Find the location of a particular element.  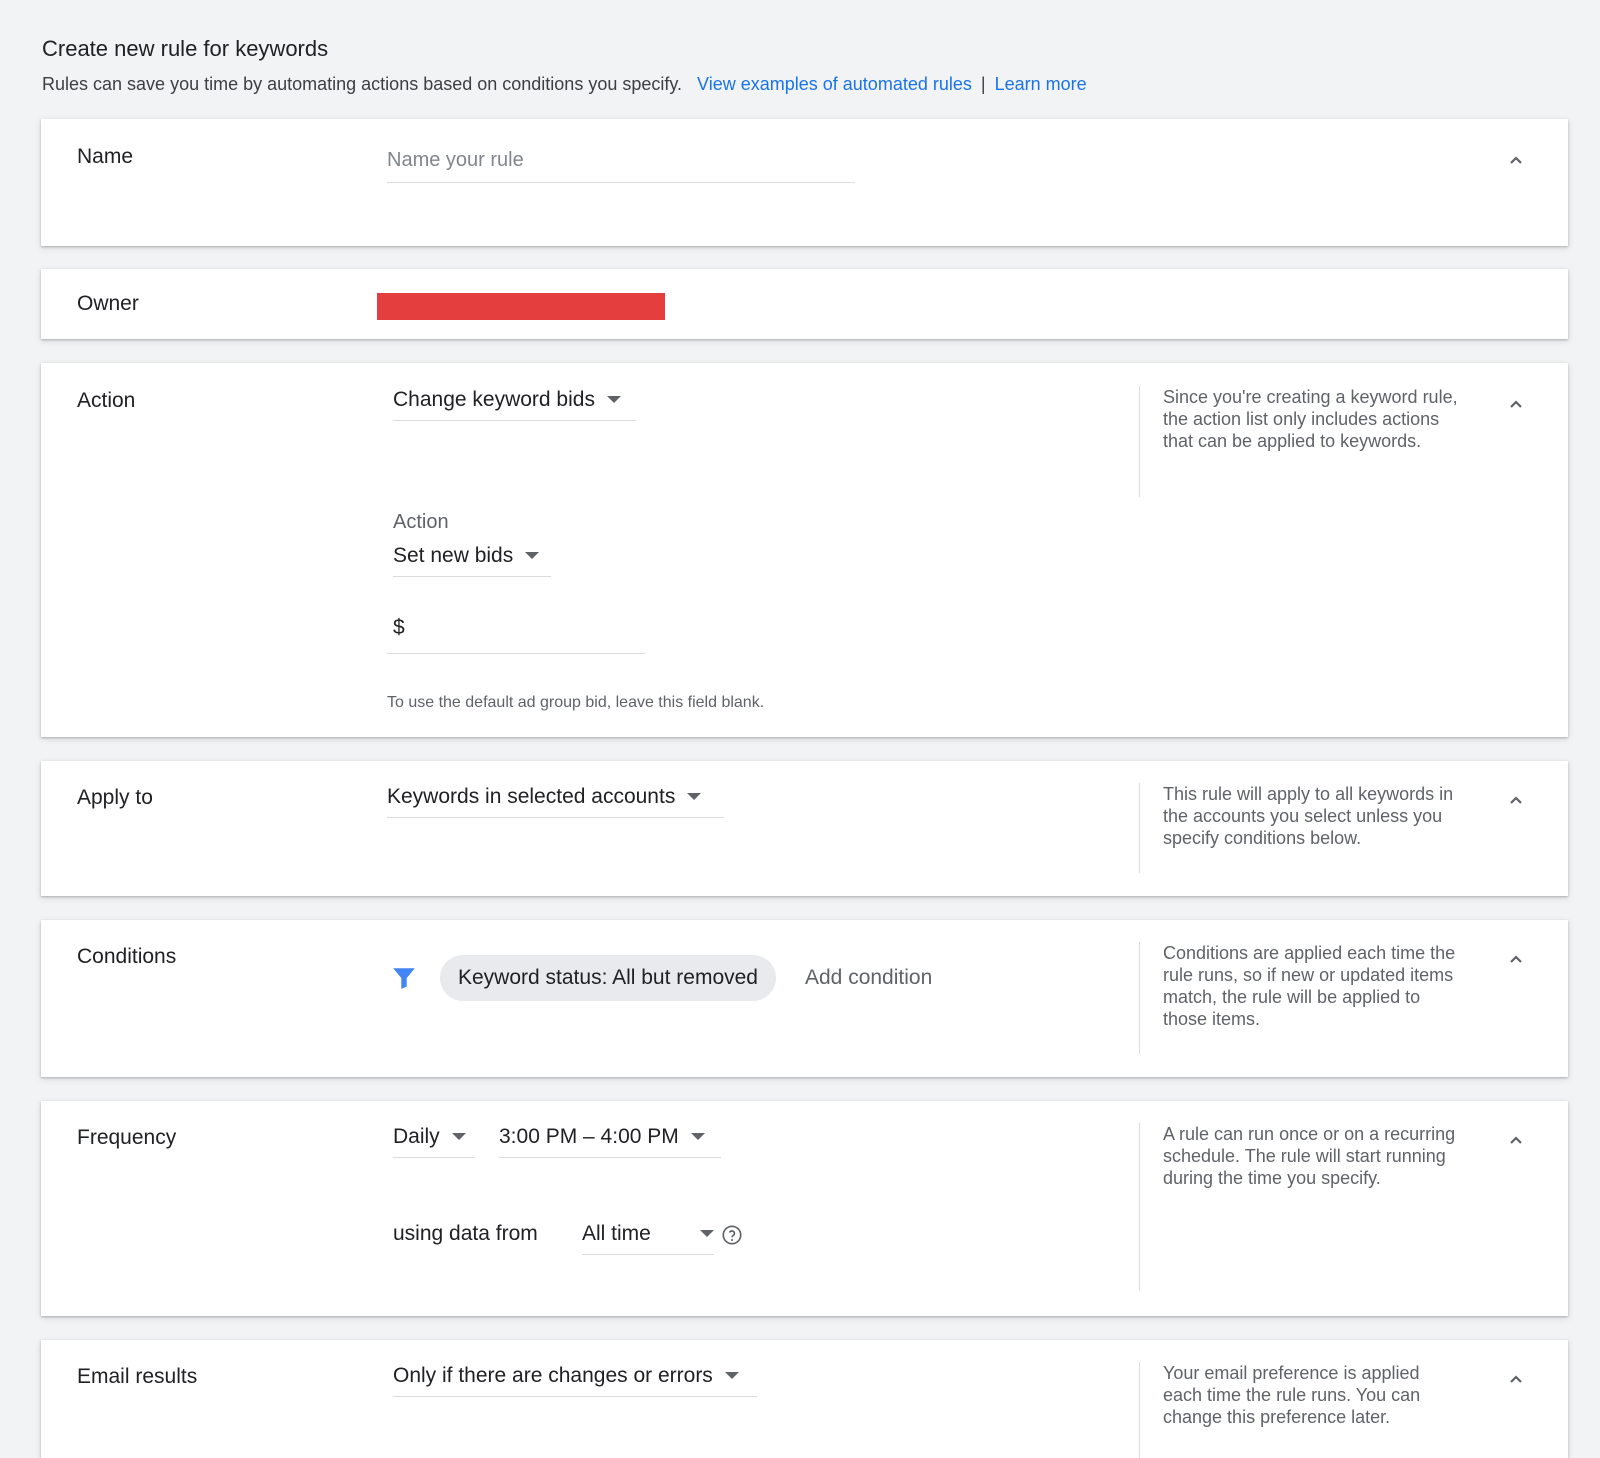

apply-to-label: Apply to is located at coordinates (115, 797).